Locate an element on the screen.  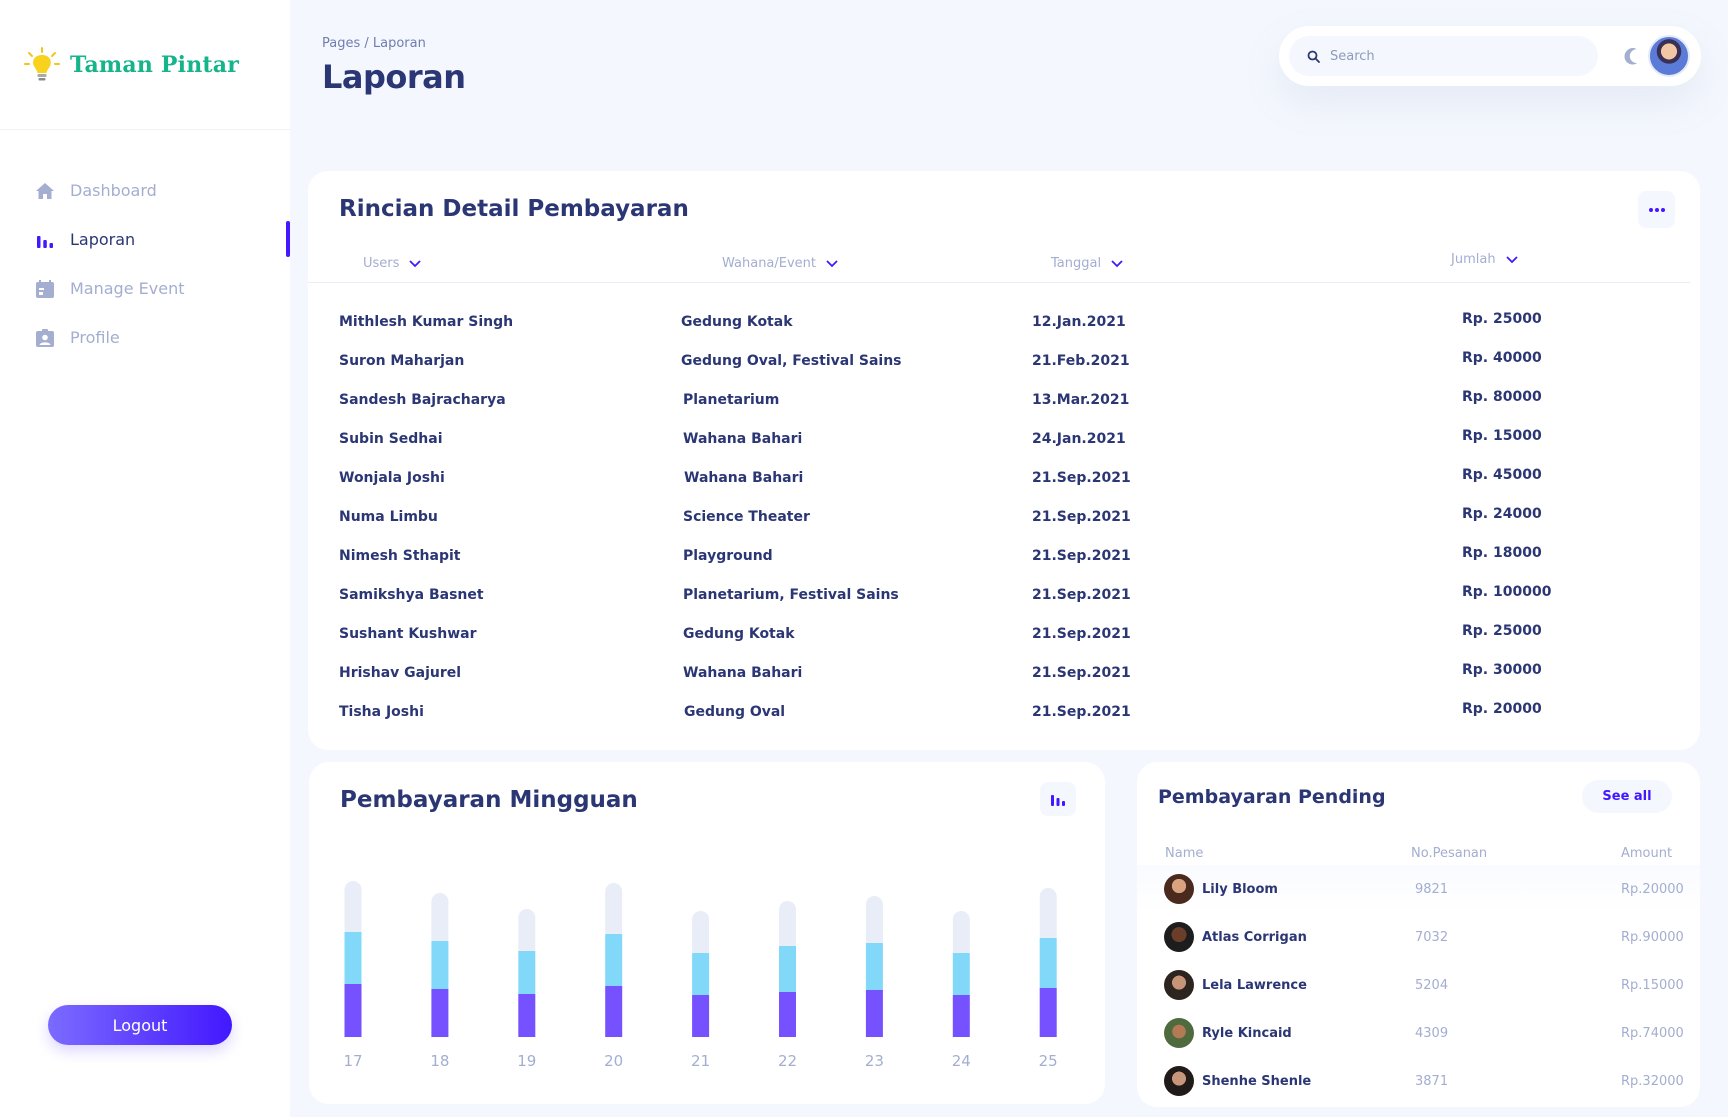
column-header-date: Tanggal is located at coordinates (1087, 263).